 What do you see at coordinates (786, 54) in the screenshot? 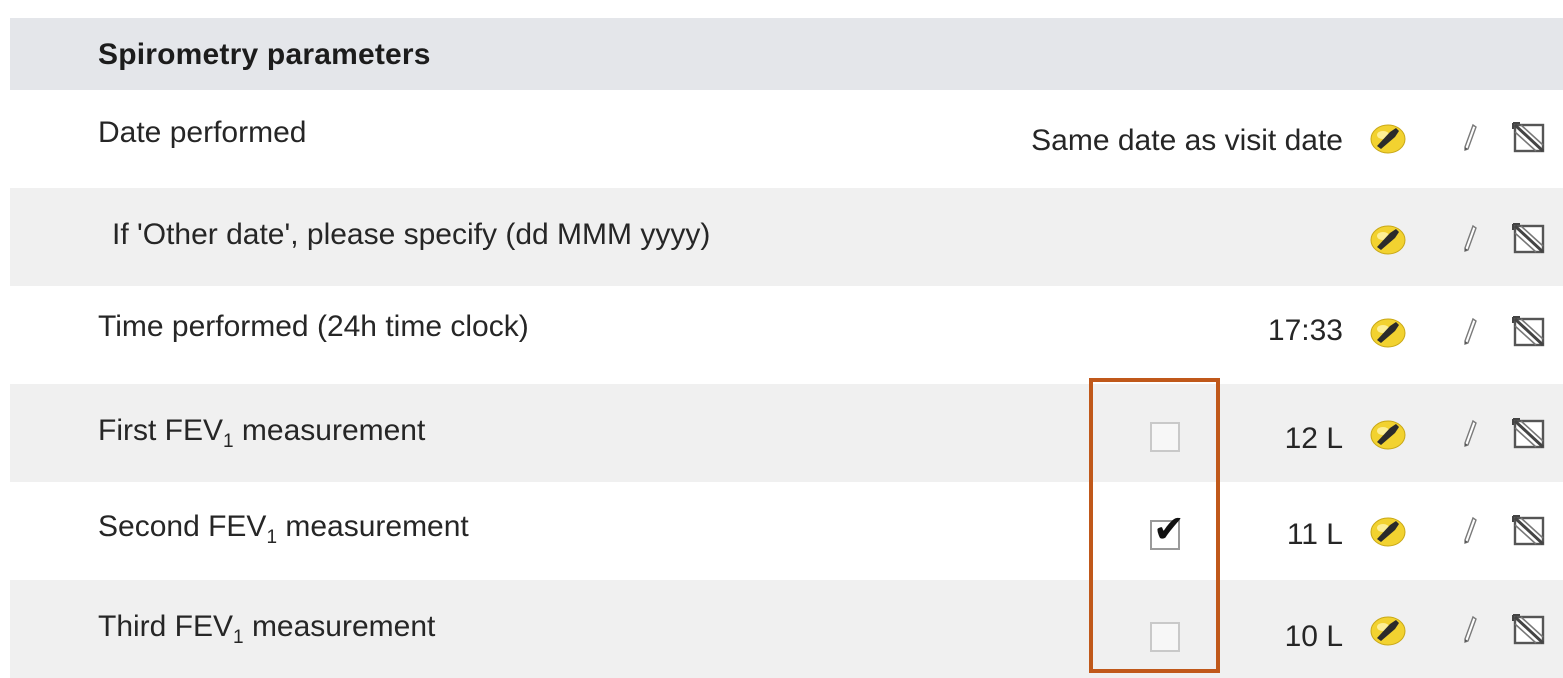
I see `section-header: Spirometry parameters` at bounding box center [786, 54].